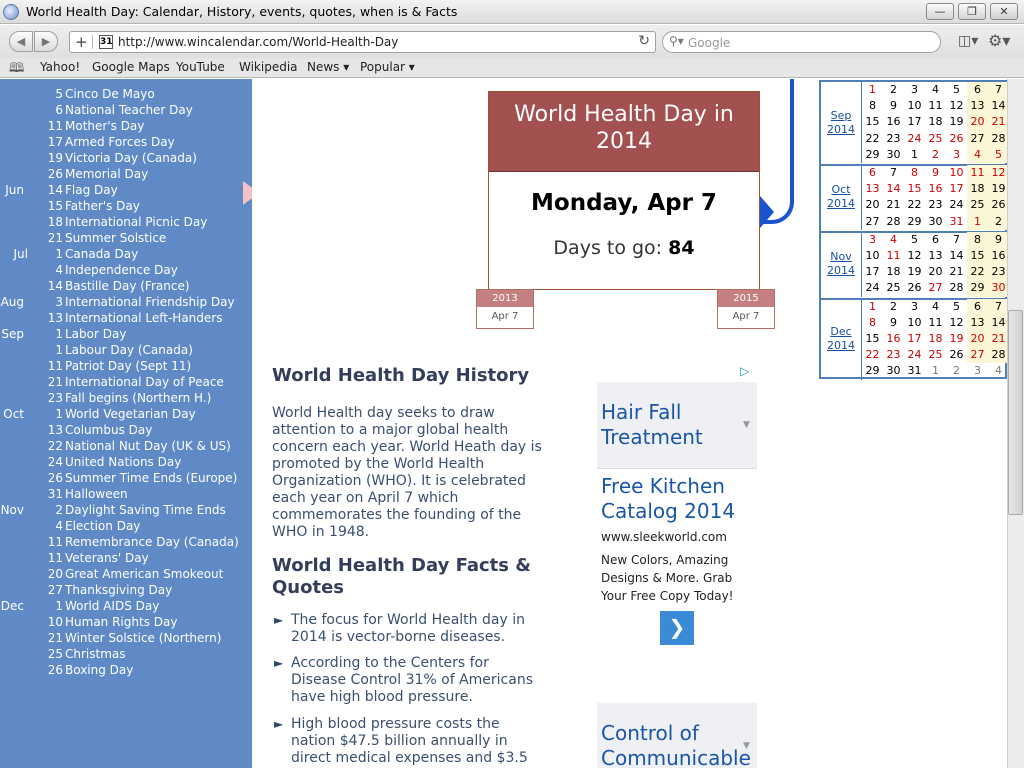 This screenshot has height=771, width=1024. I want to click on holiday-list-item: 26 Memorial Day, so click(125, 174).